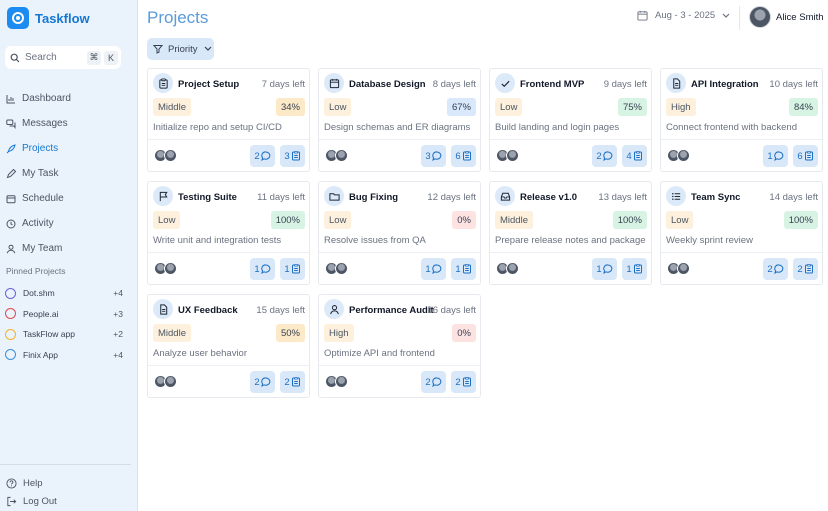  Describe the element at coordinates (11, 148) in the screenshot. I see `rocket-icon` at that location.